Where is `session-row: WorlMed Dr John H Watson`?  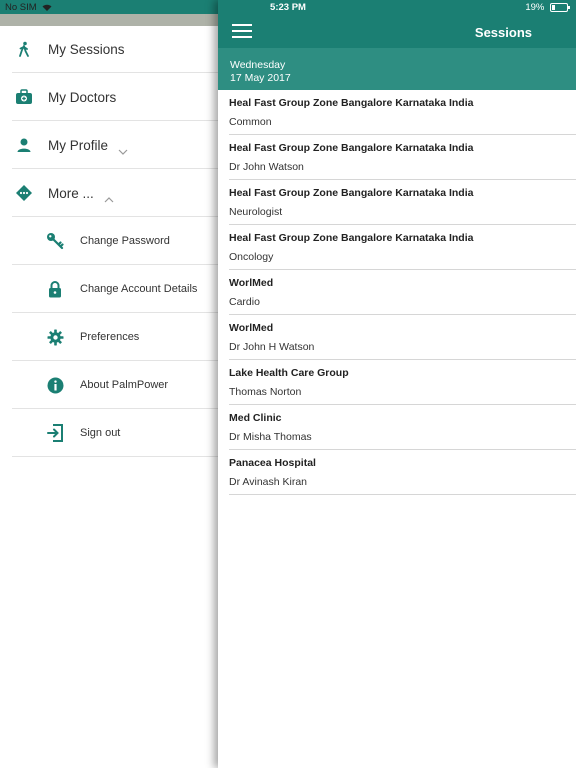
session-row: WorlMed Dr John H Watson is located at coordinates (402, 337).